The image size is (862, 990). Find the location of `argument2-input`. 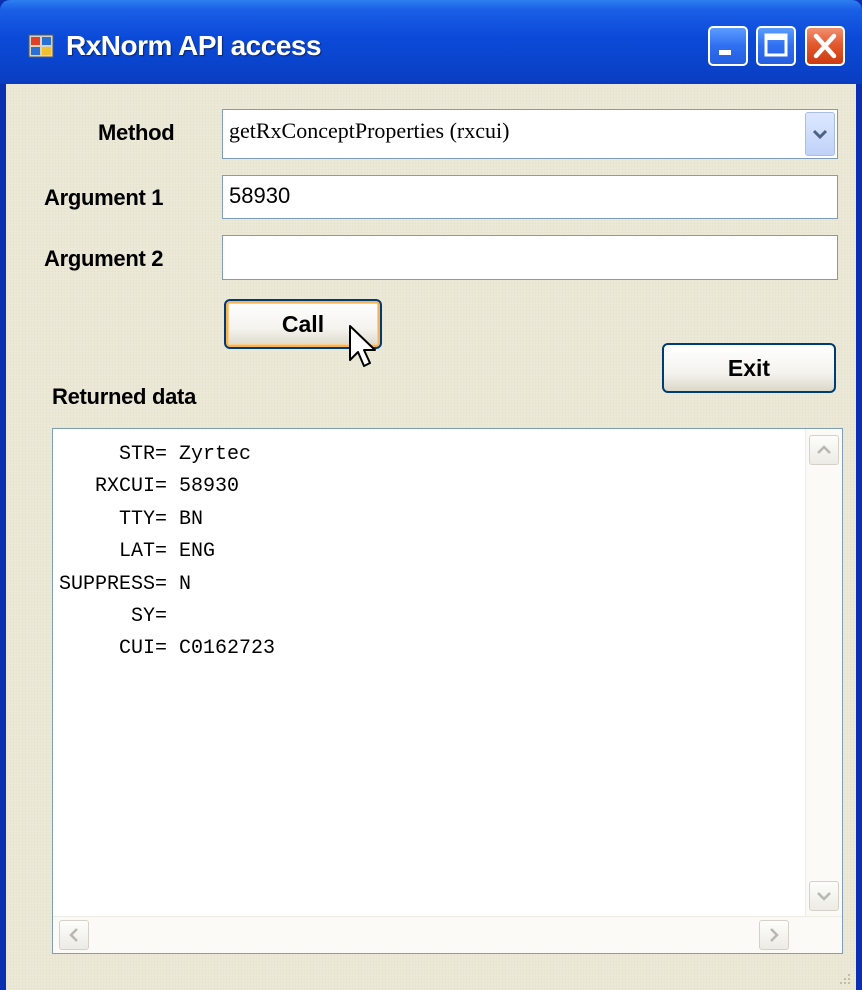

argument2-input is located at coordinates (530, 257).